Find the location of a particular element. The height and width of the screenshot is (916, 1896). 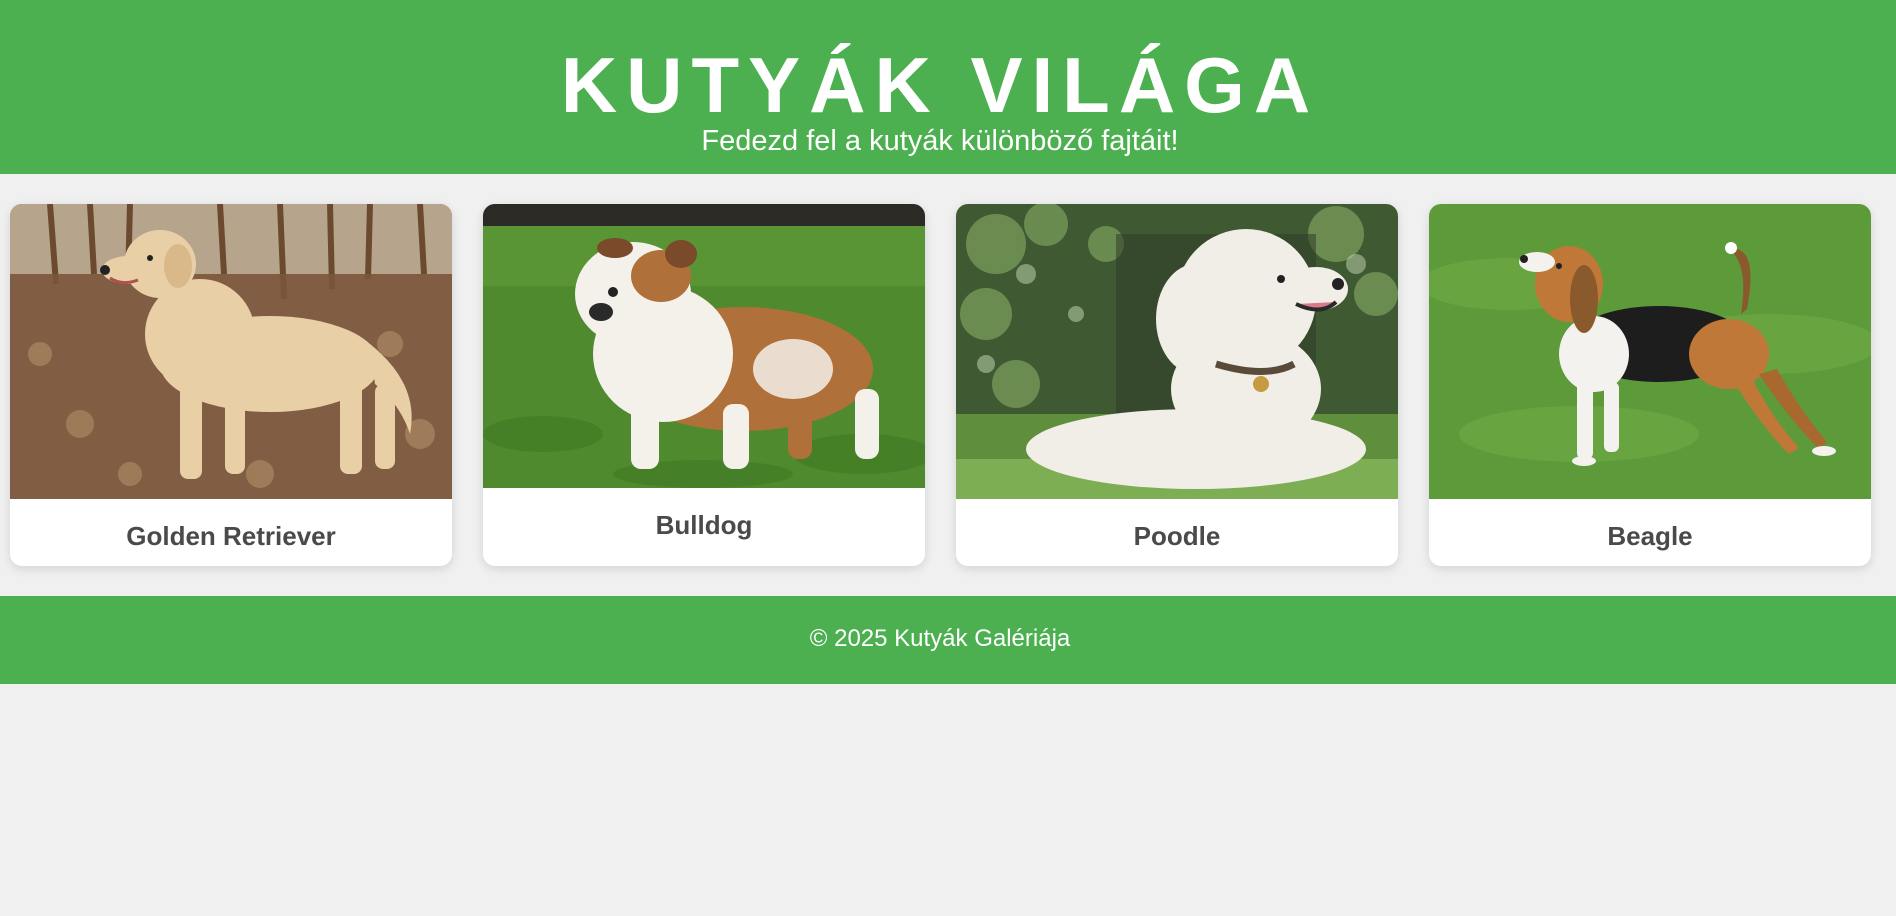

dog-card-golden-retriever: Golden Retriever is located at coordinates (231, 385).